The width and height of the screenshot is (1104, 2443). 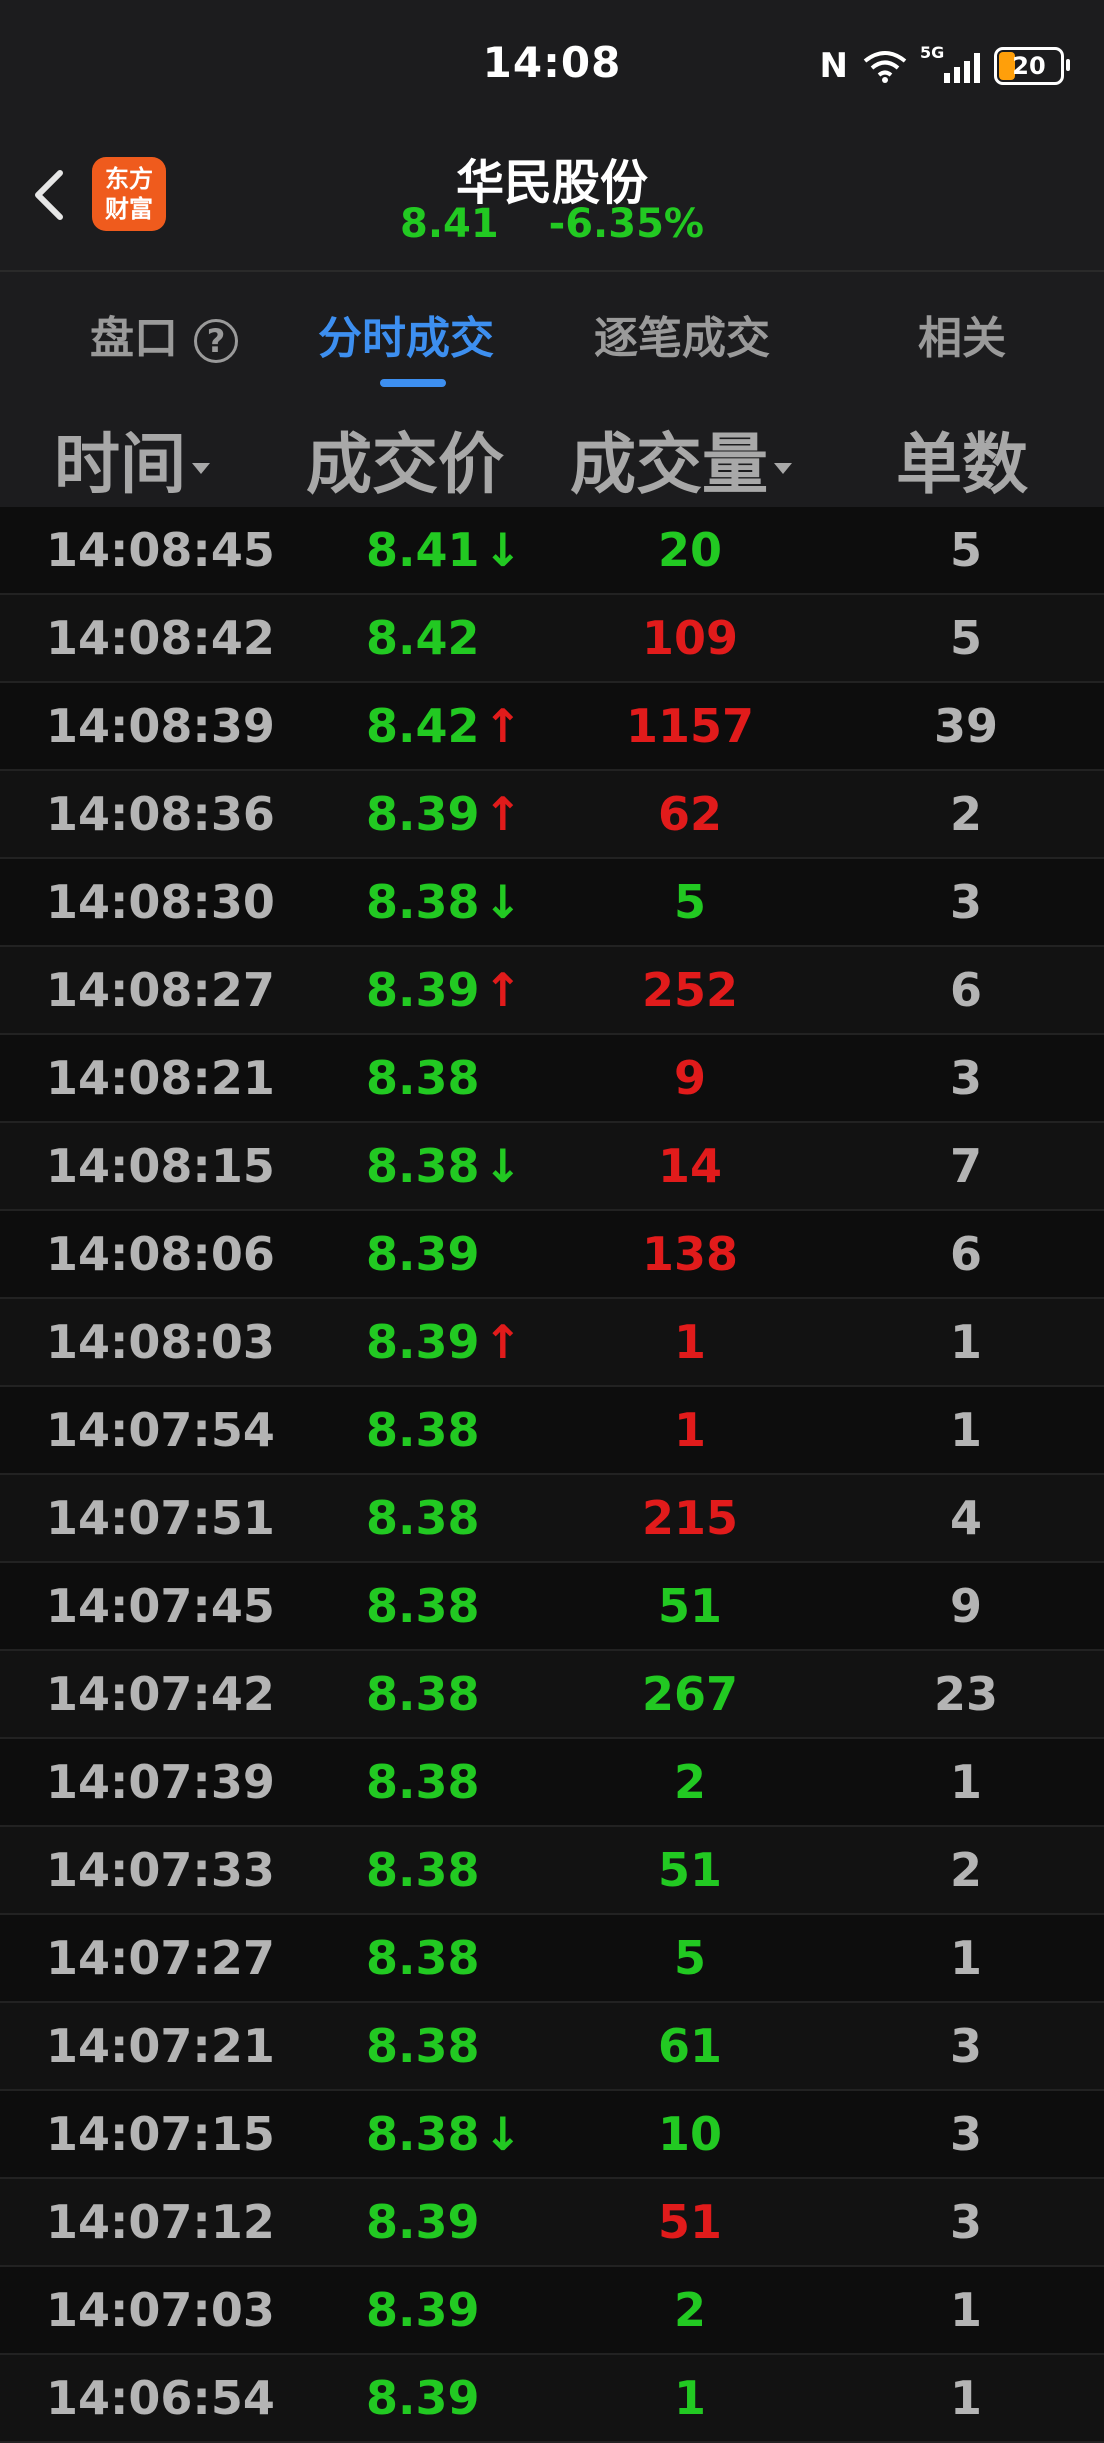 I want to click on table-row: 14:07:42 8.38 267 23, so click(x=552, y=1695).